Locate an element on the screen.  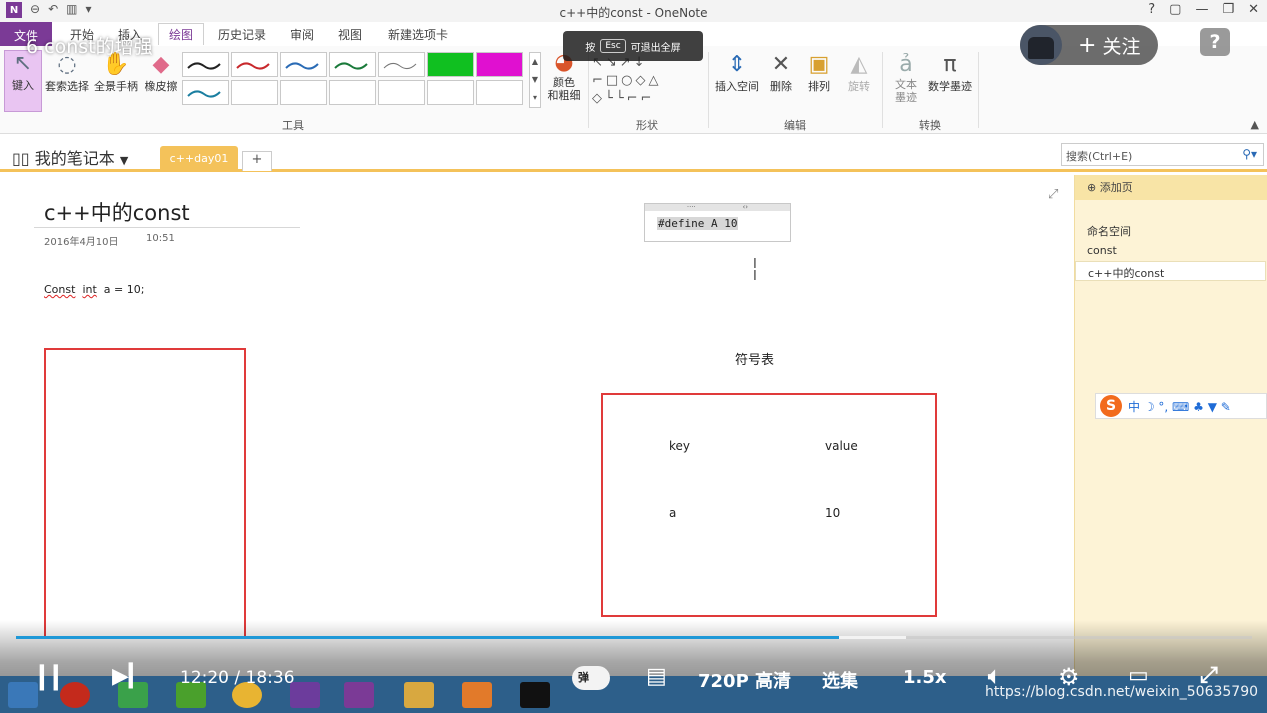
arrange-button: ▣ 排列 is located at coordinates (819, 73).